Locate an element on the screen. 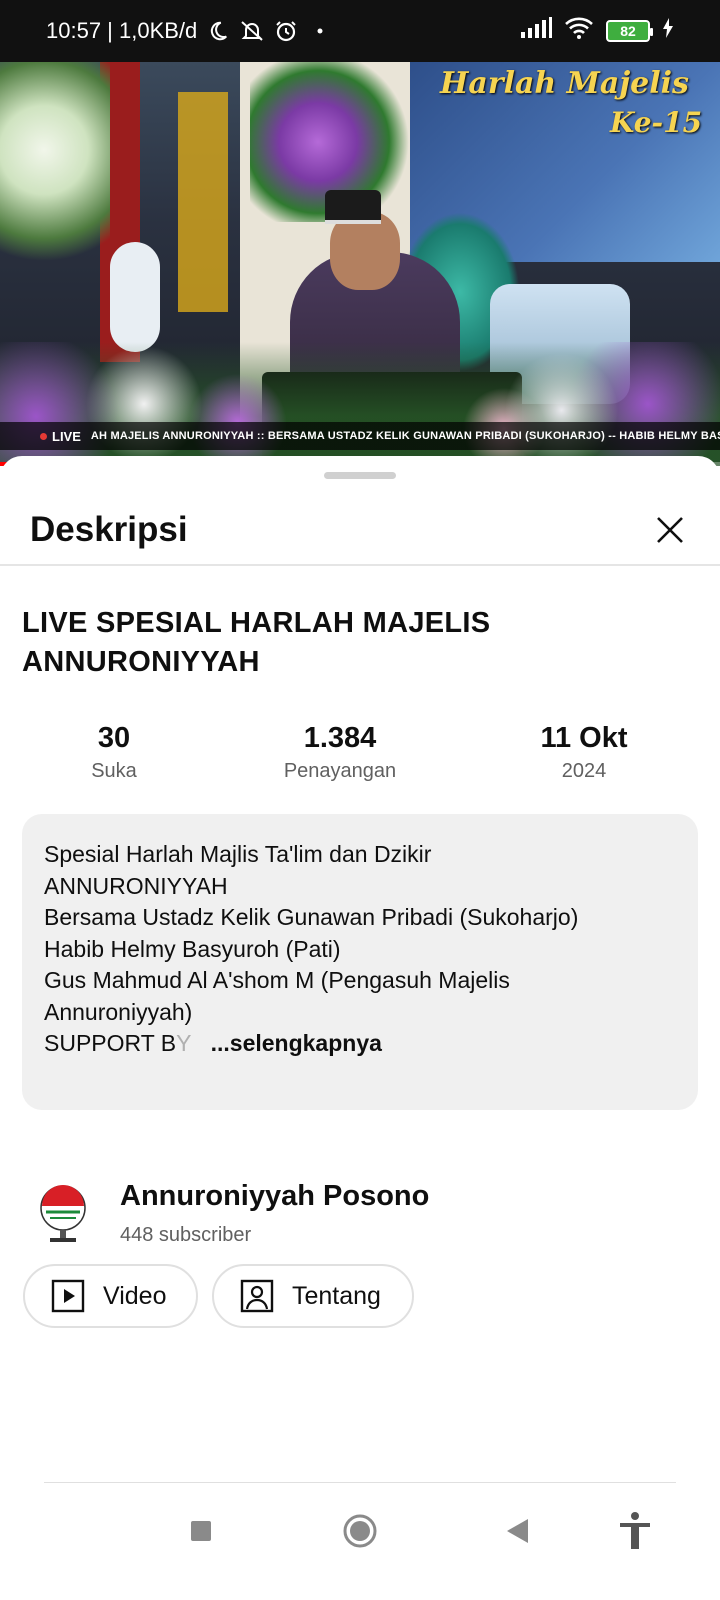 This screenshot has height=1600, width=720. moon-icon is located at coordinates (218, 31).